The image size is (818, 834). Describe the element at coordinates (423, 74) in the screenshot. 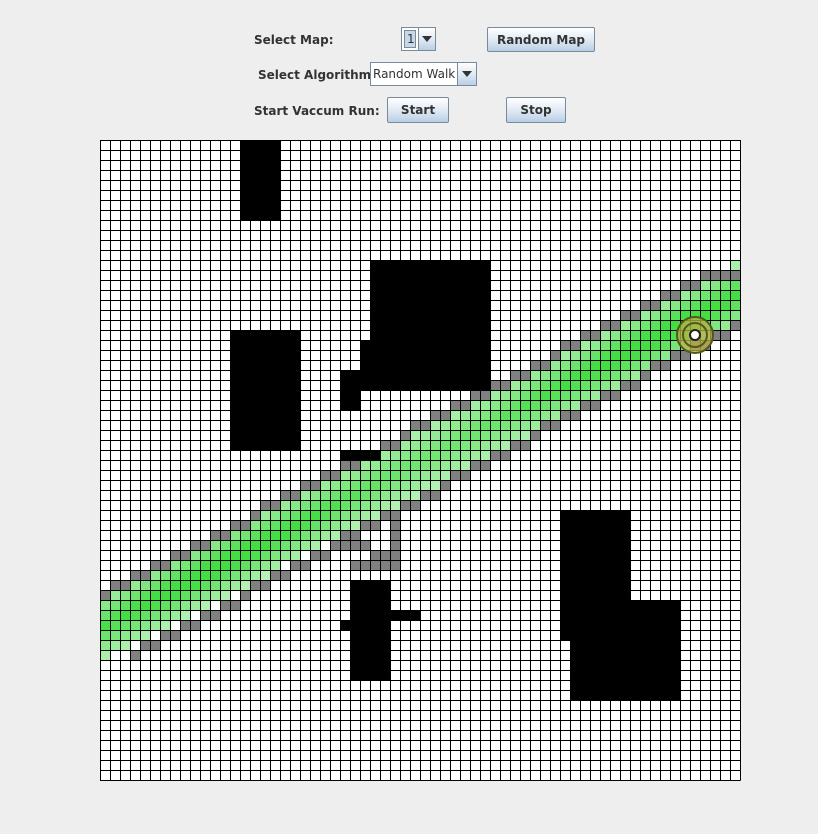

I see `algorithm-select: Random Walk` at that location.